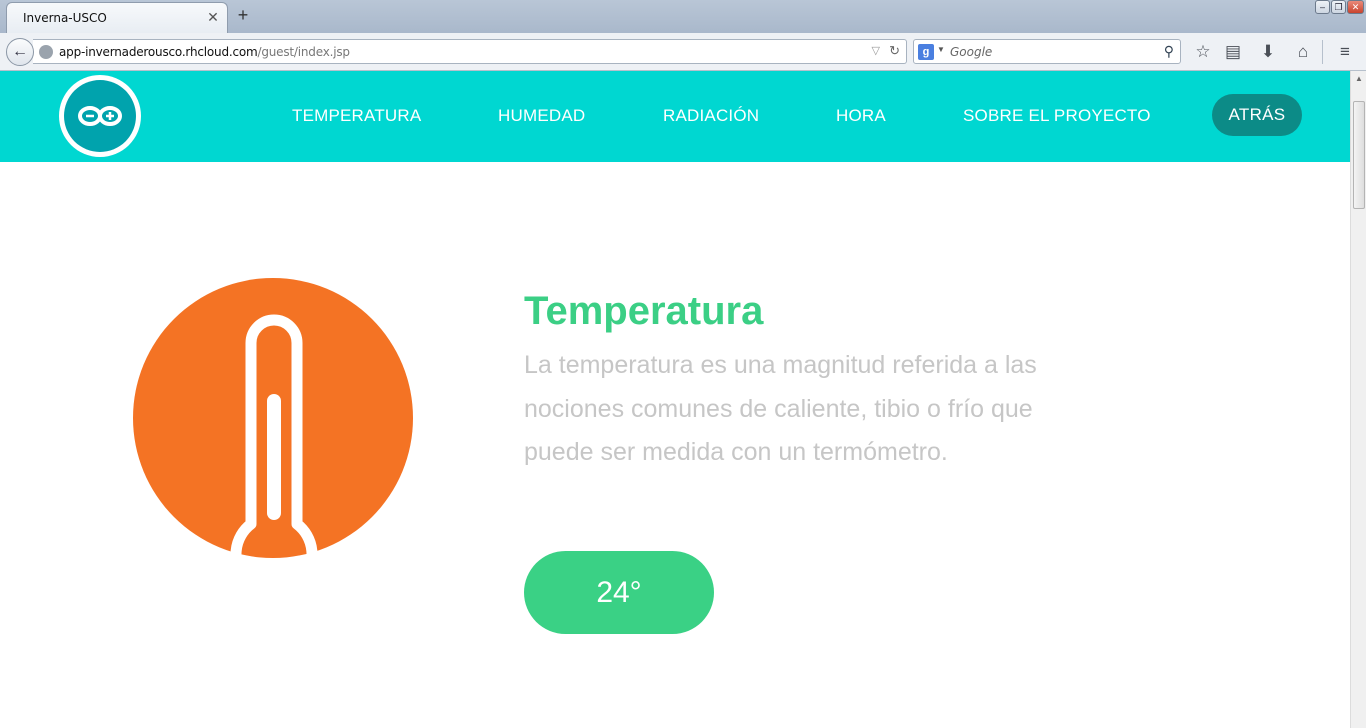 The width and height of the screenshot is (1366, 728). I want to click on nav-link-hora: HORA, so click(861, 116).